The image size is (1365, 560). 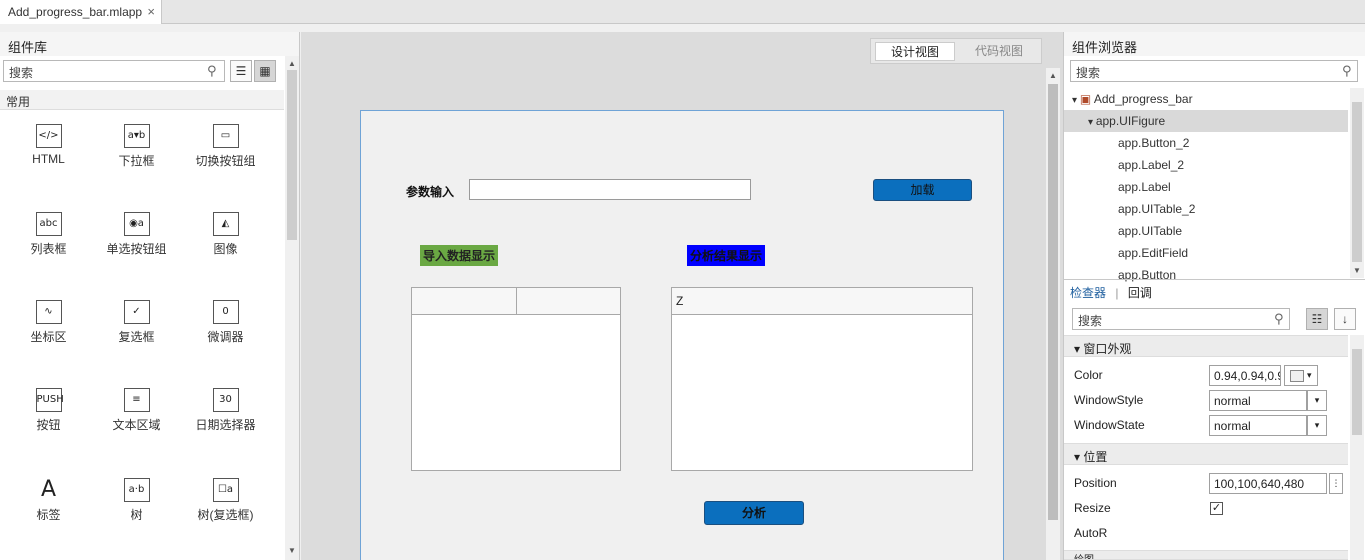 What do you see at coordinates (292, 155) in the screenshot?
I see `library-scroll-thumb` at bounding box center [292, 155].